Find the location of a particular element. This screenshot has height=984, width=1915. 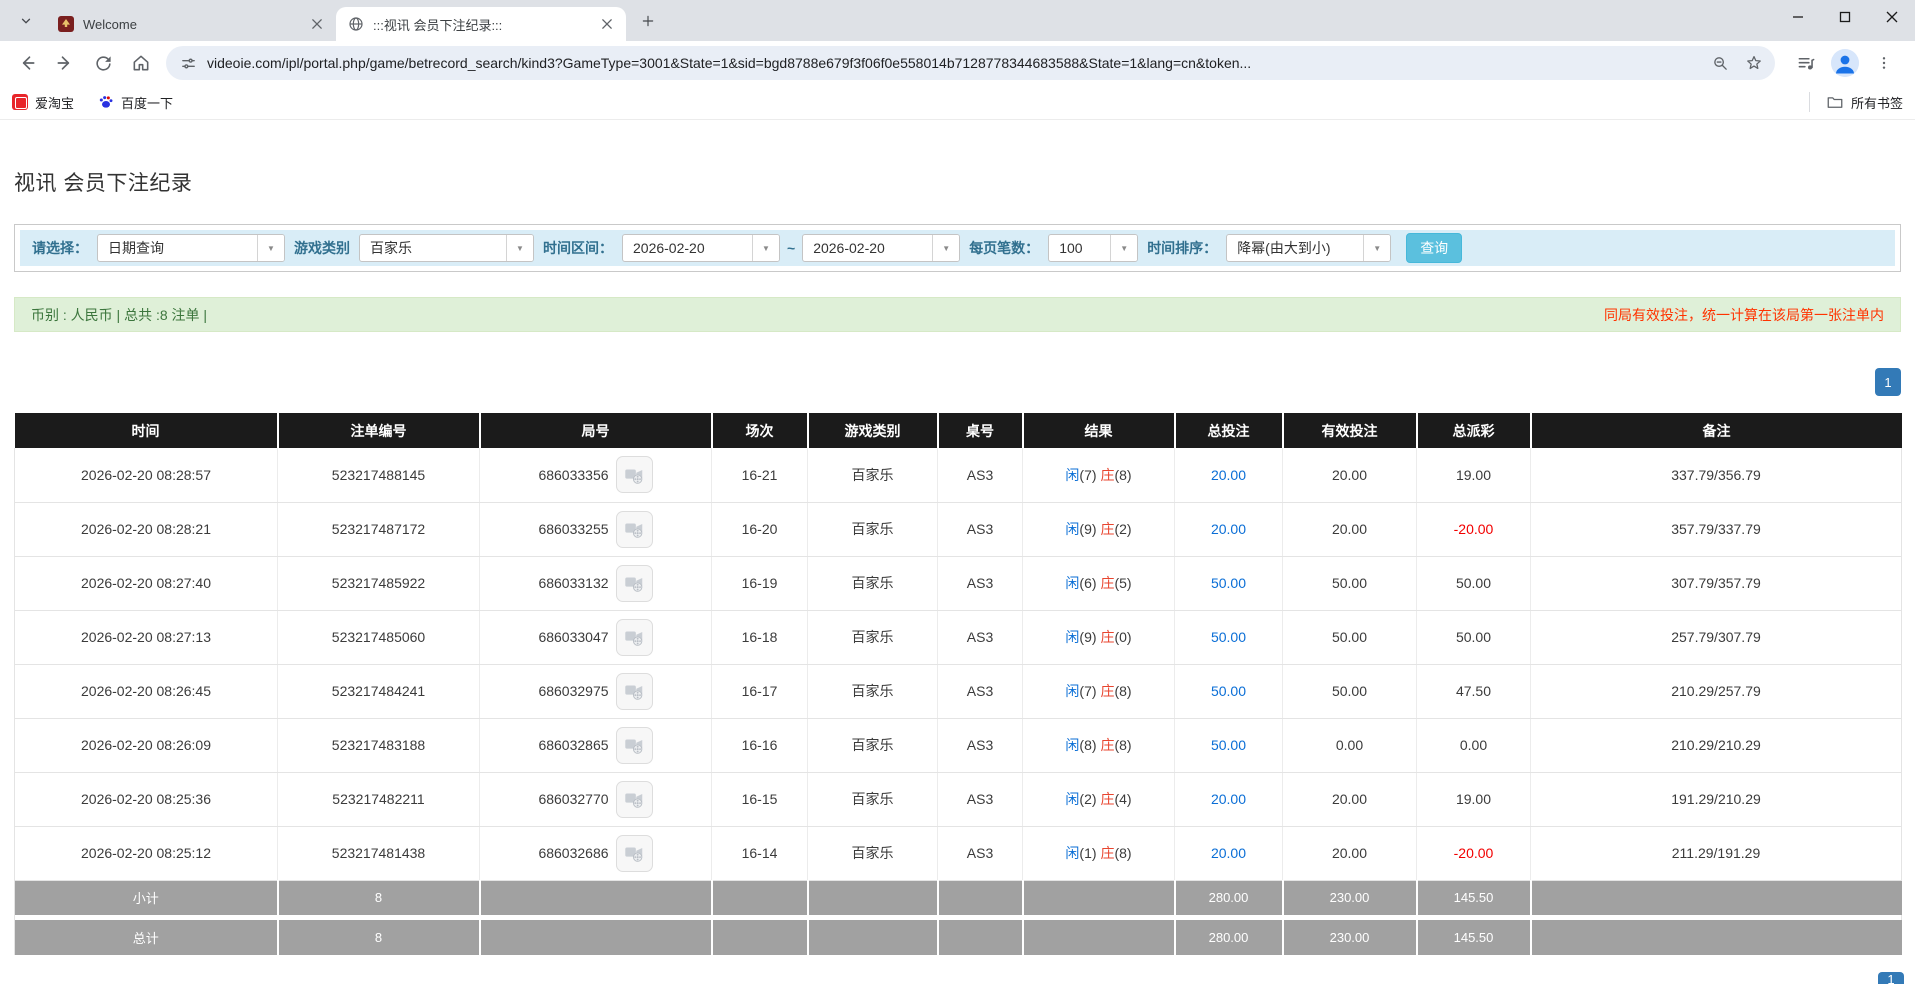

profile-avatar is located at coordinates (1845, 63).